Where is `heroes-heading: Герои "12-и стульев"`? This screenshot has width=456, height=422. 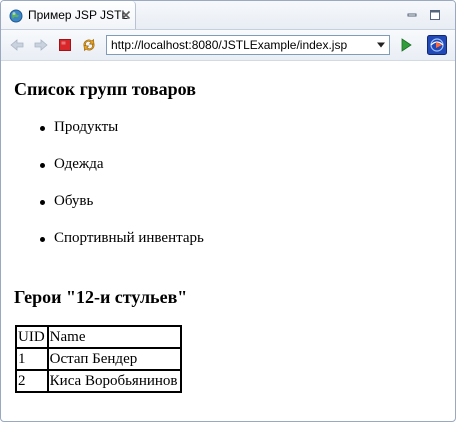 heroes-heading: Герои "12-и стульев" is located at coordinates (101, 297).